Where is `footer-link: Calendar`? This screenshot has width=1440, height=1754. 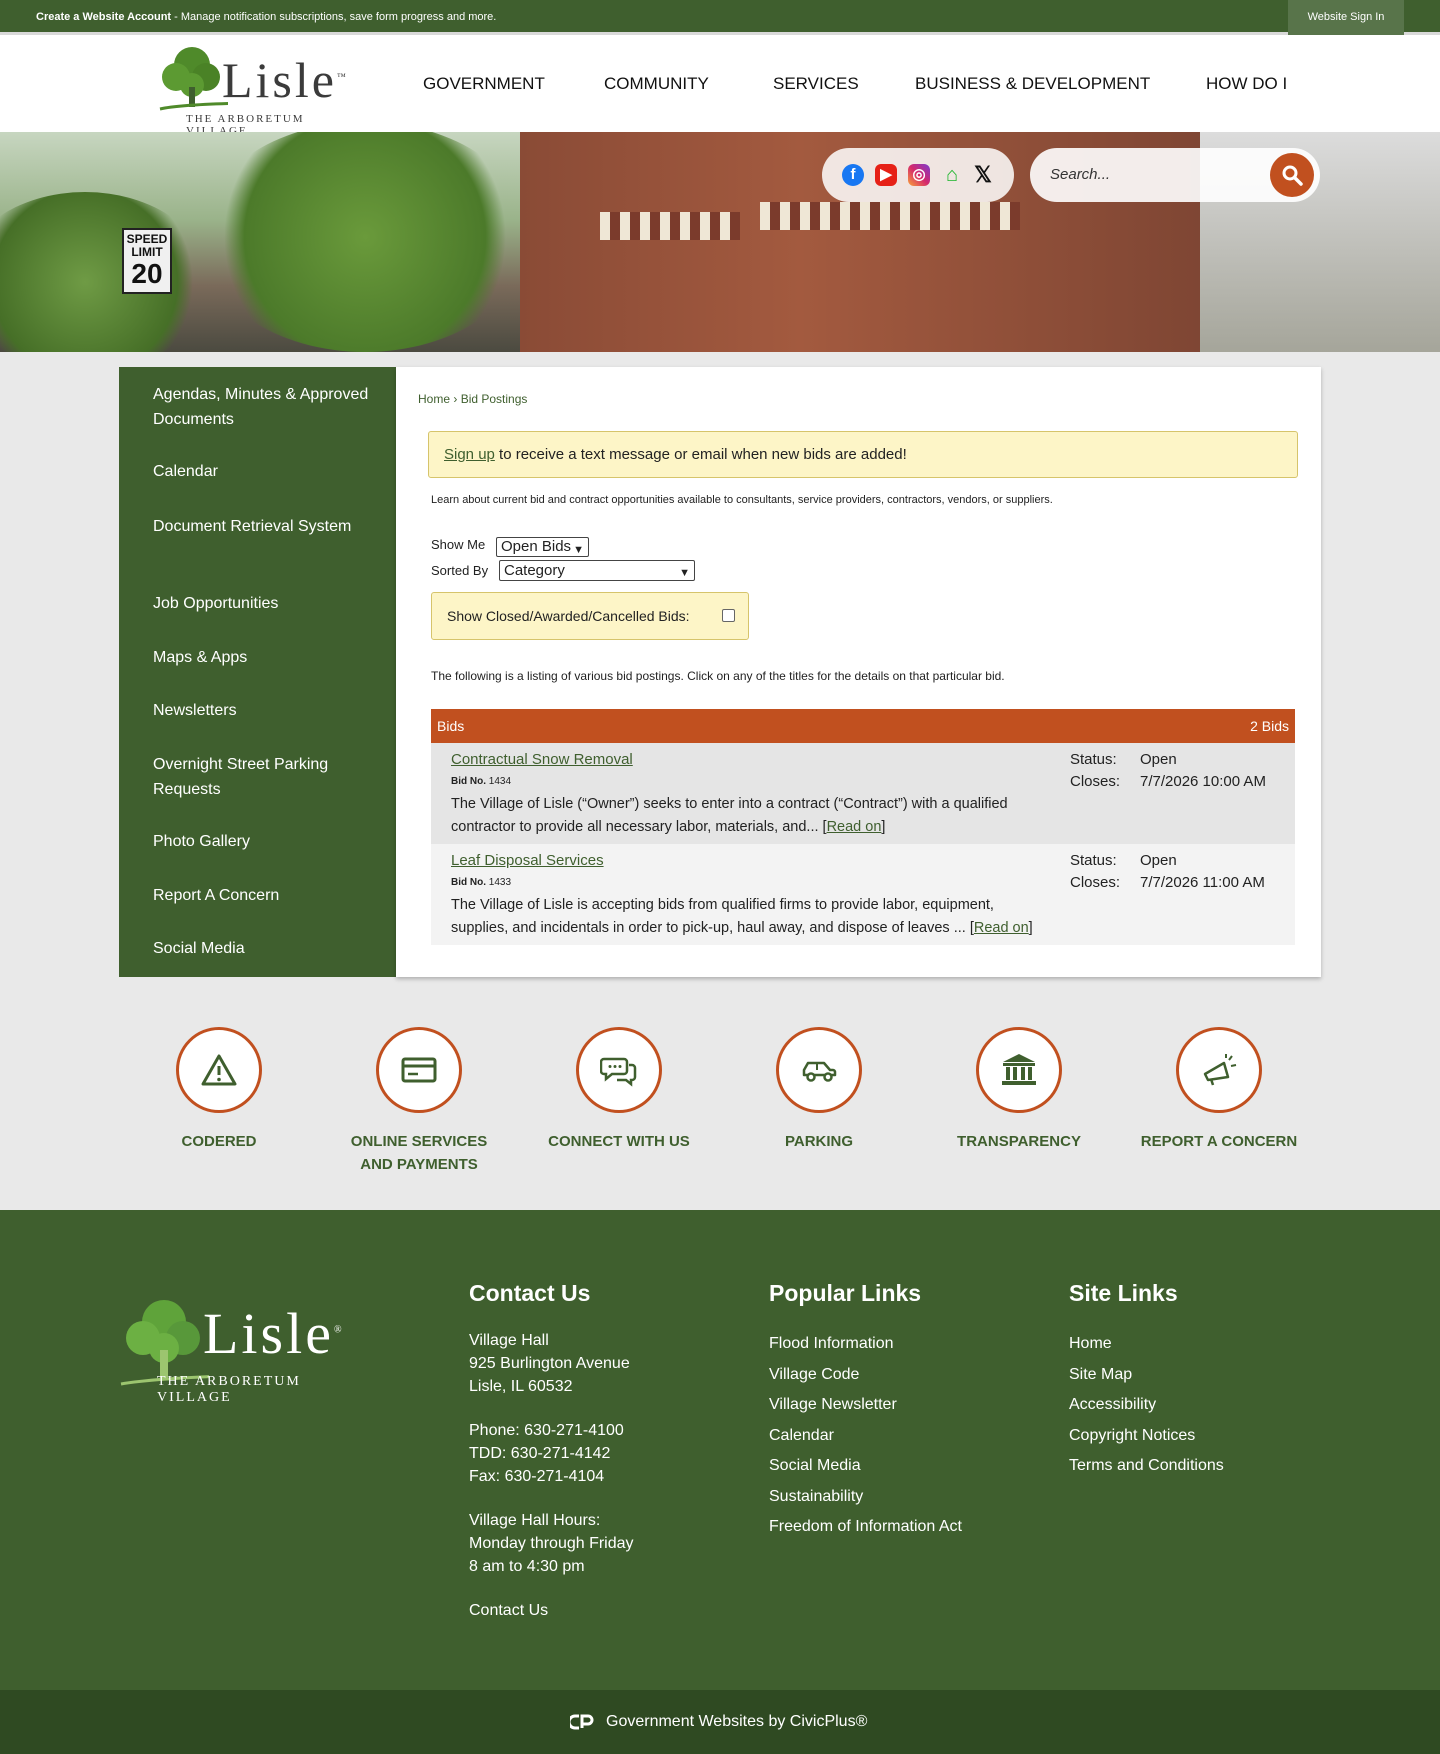 footer-link: Calendar is located at coordinates (865, 1436).